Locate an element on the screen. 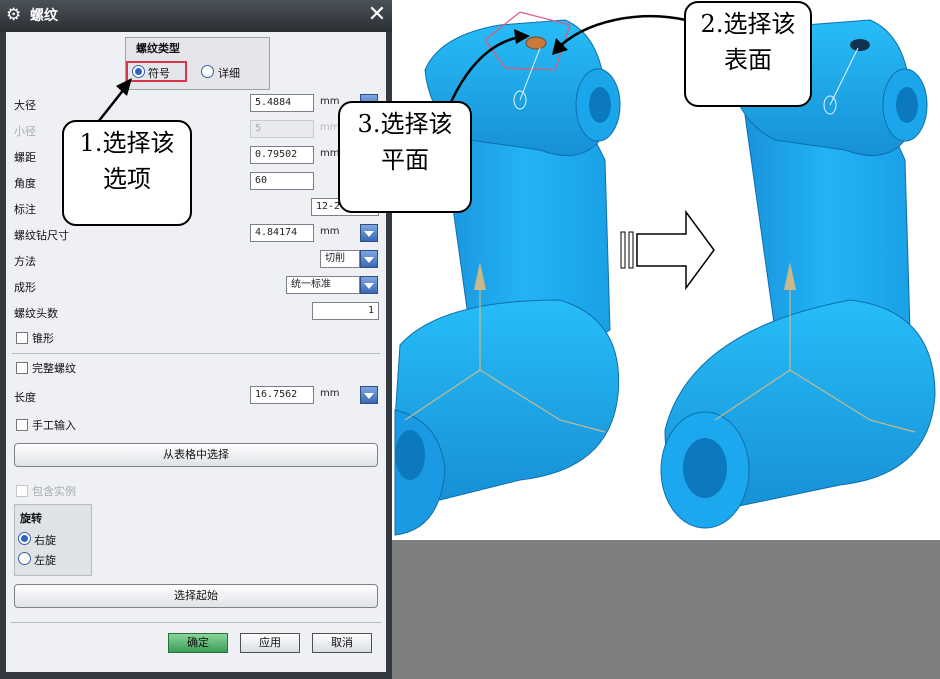 The image size is (940, 679). length-label: 长度 is located at coordinates (25, 397).